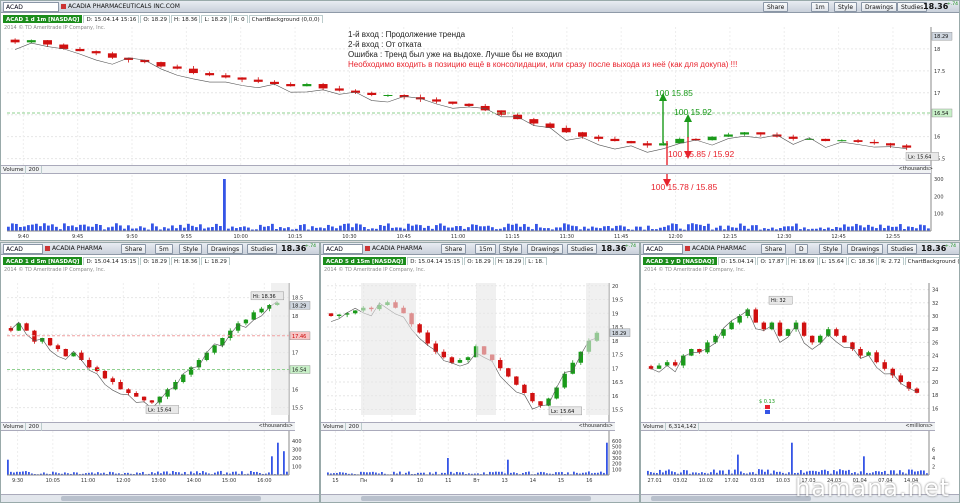  Describe the element at coordinates (262, 249) in the screenshot. I see `p1-studies-button: Studies` at that location.